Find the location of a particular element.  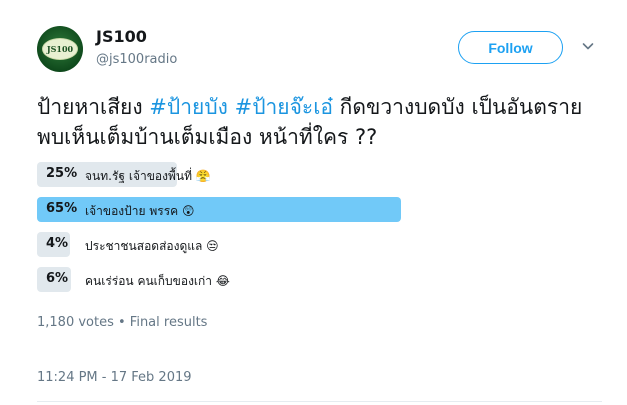

user-handle: @js100radio is located at coordinates (136, 59).